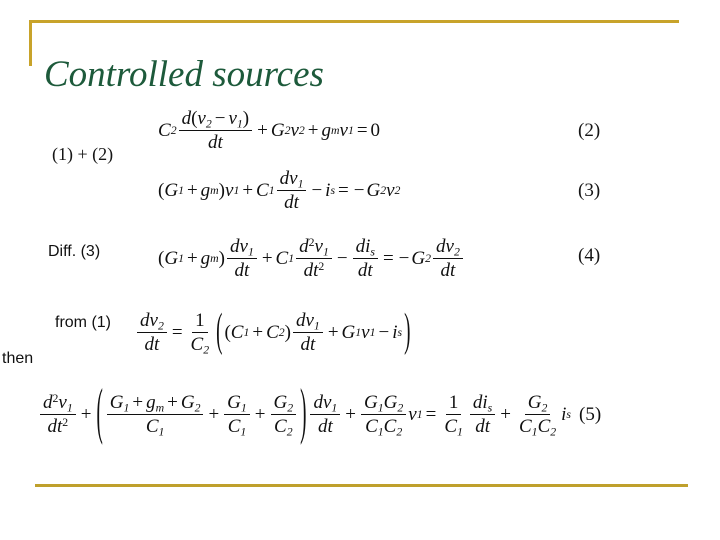 The height and width of the screenshot is (540, 720). I want to click on eq3-frac-num: dv1, so click(291, 180).